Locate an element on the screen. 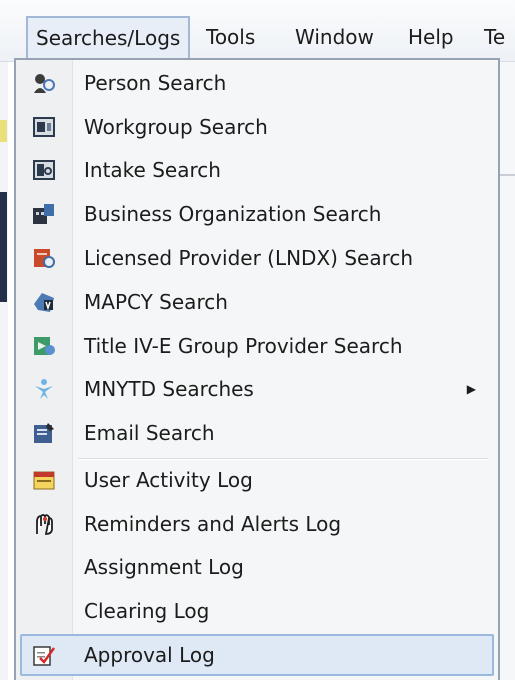 The width and height of the screenshot is (515, 680). menu-item-label: Intake Search is located at coordinates (152, 170).